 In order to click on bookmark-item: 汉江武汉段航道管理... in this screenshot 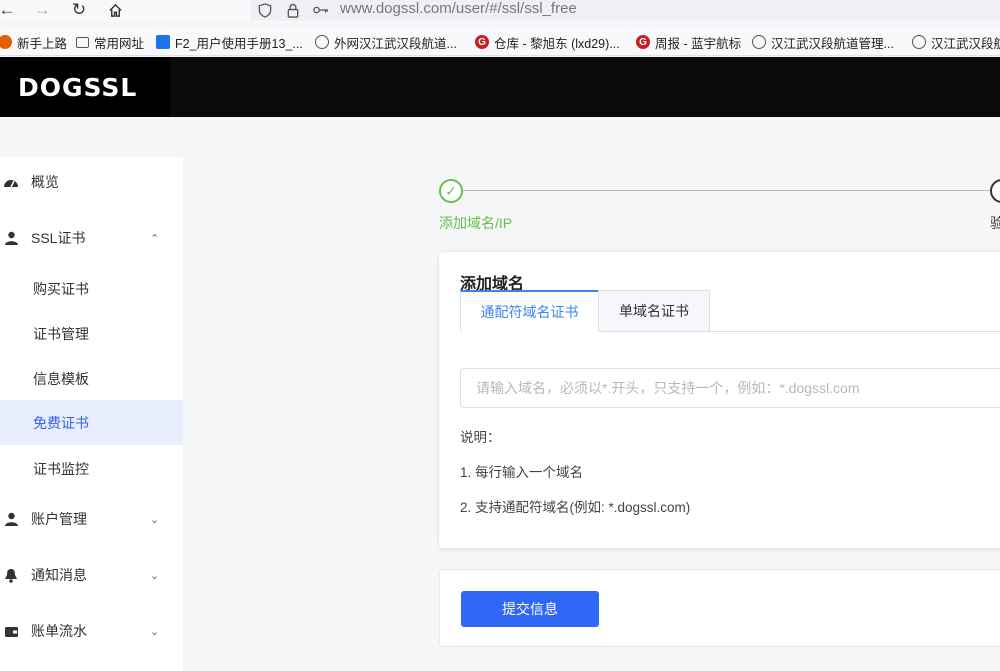, I will do `click(823, 42)`.